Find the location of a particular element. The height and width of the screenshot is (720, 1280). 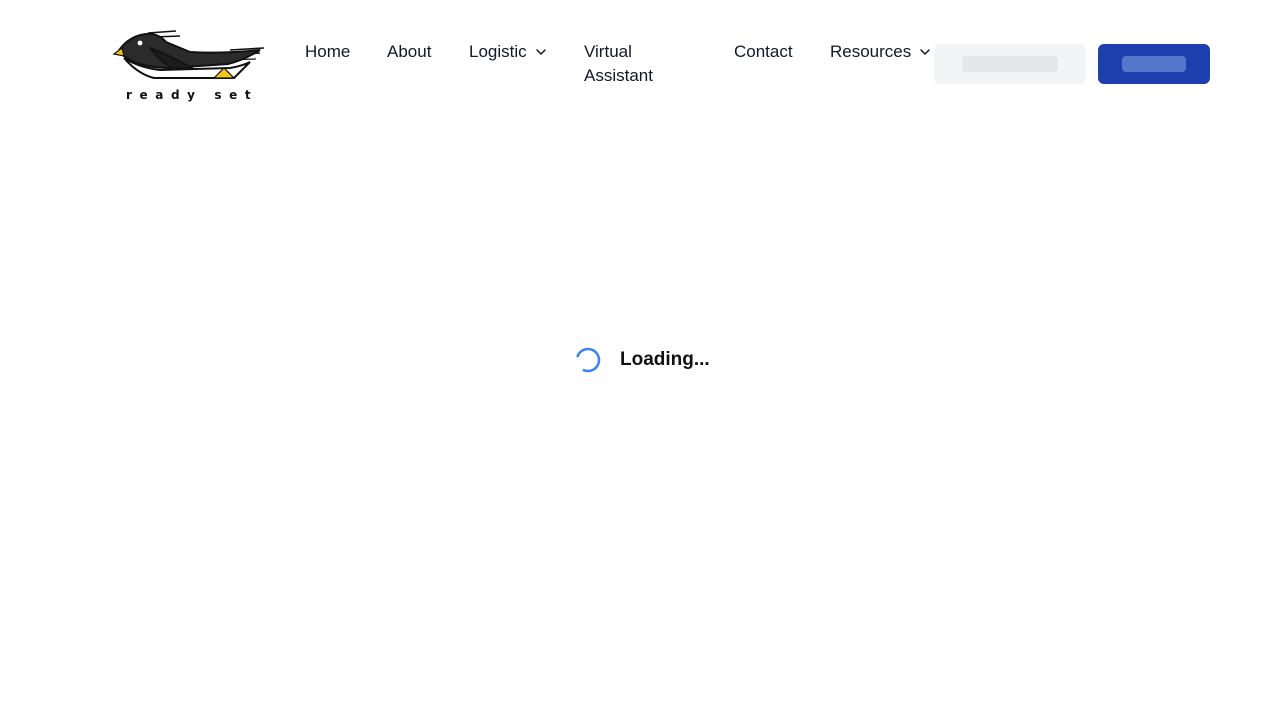

nav-about-label: About is located at coordinates (409, 51).